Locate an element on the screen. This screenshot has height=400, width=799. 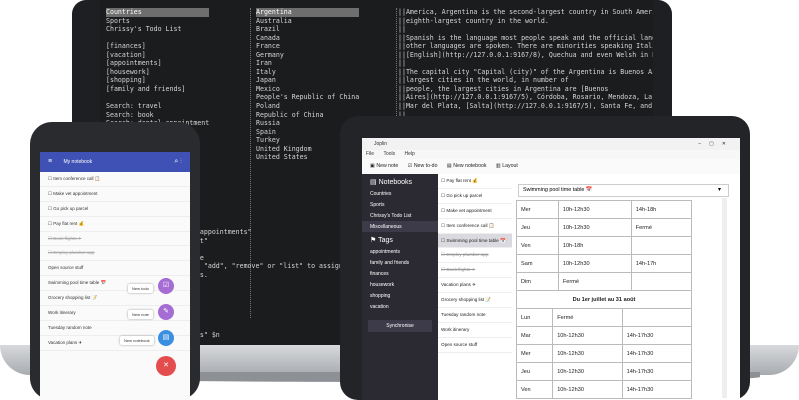
terminal-notebook-item: Chrissy's Todo List is located at coordinates (157, 29).